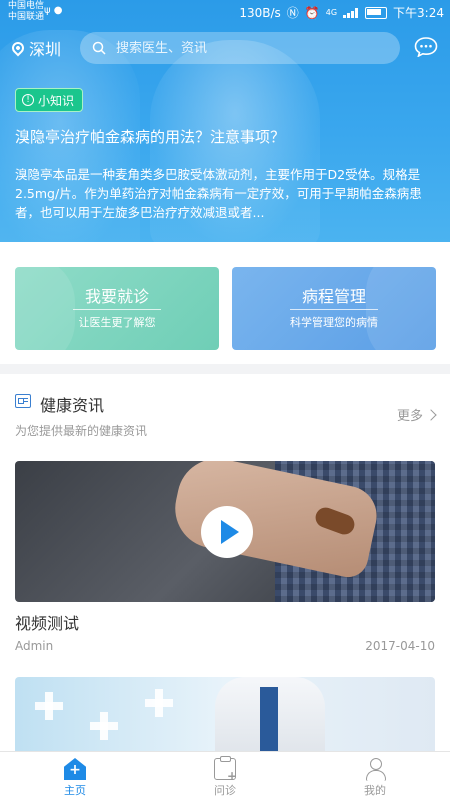  Describe the element at coordinates (225, 12) in the screenshot. I see `status-bar: 中国电信 中国联通 ψ ● 130B/s Ⓝ ⏰ 4G 下午3:24` at that location.